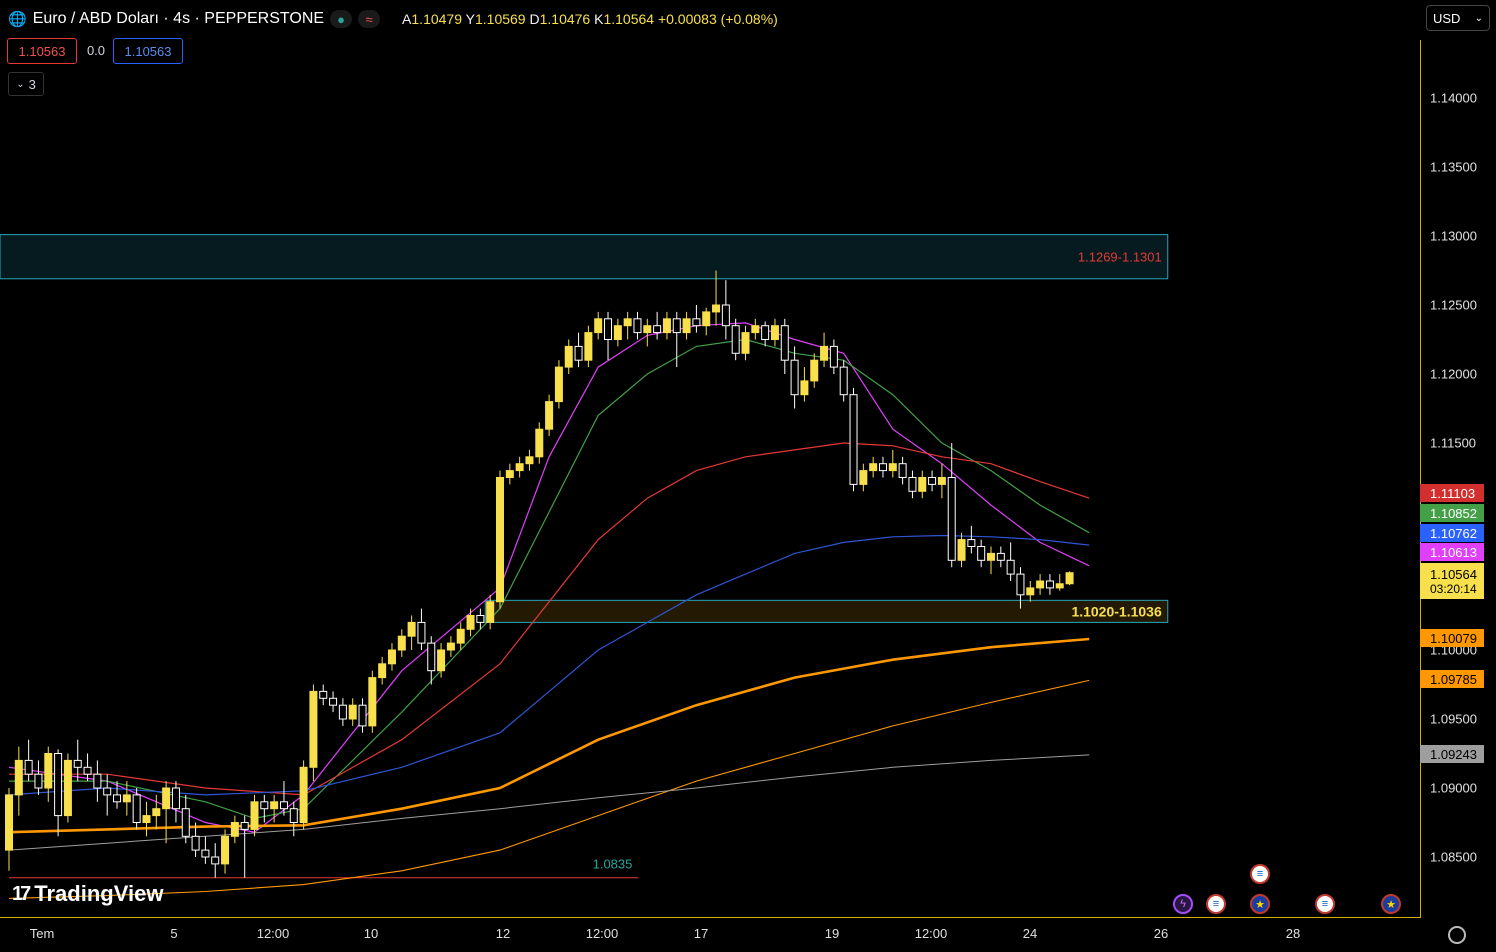 Image resolution: width=1496 pixels, height=952 pixels. I want to click on last-price: 1.10564, so click(1453, 574).